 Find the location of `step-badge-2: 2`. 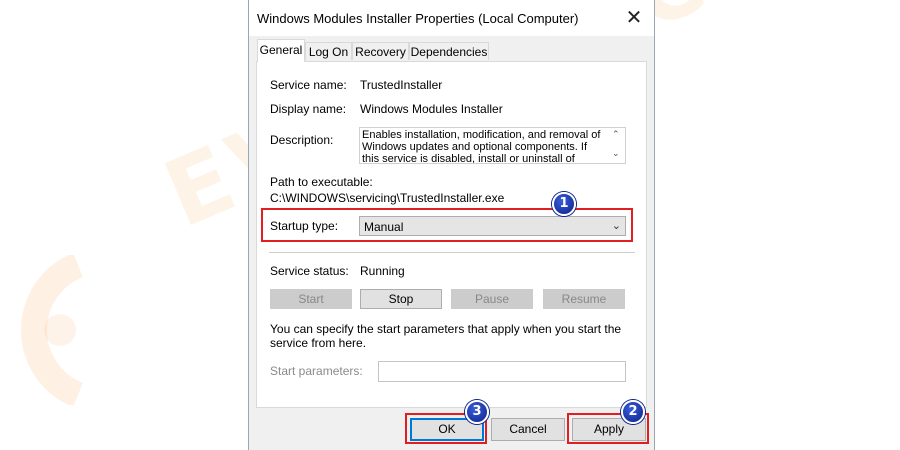

step-badge-2: 2 is located at coordinates (633, 412).